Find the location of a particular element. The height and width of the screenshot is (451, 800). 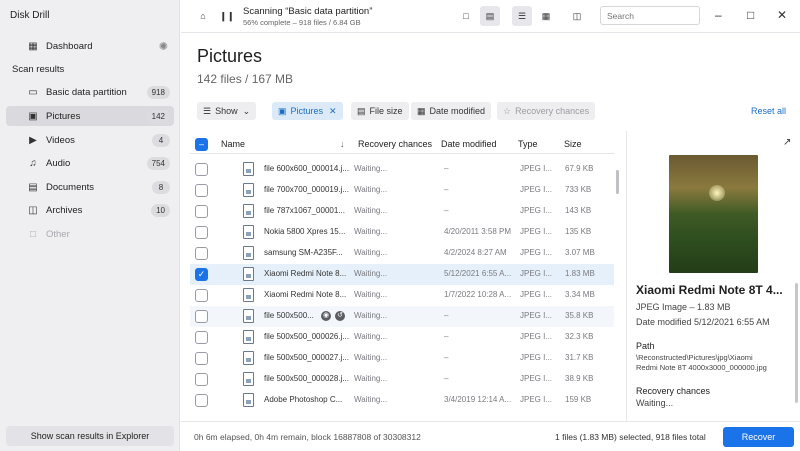

sidebar-item-label: Documents is located at coordinates (70, 187).